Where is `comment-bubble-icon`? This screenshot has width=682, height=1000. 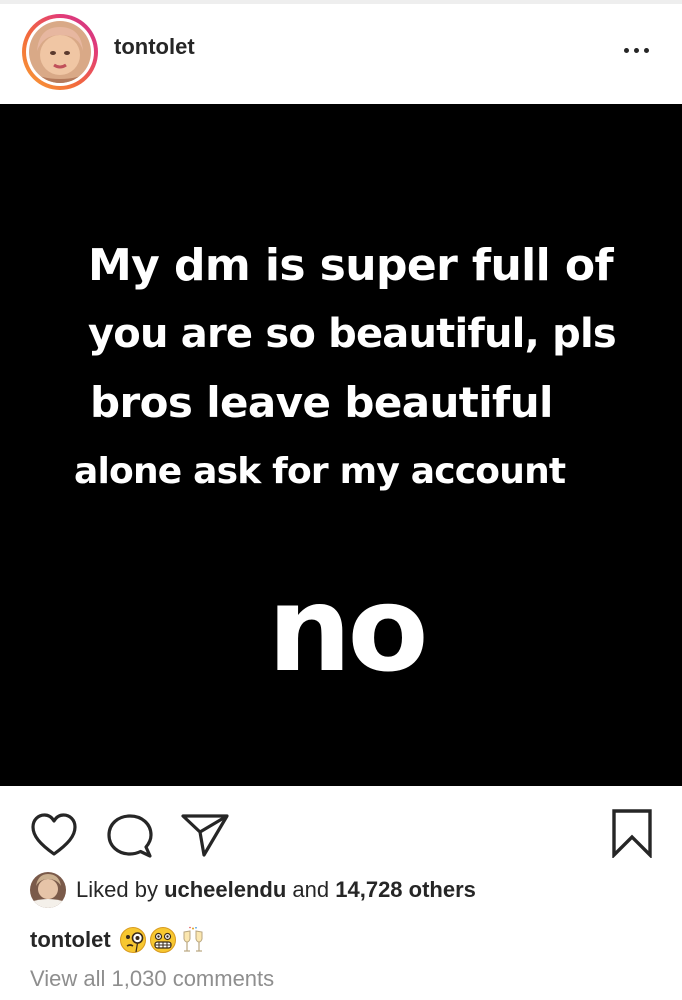 comment-bubble-icon is located at coordinates (130, 836).